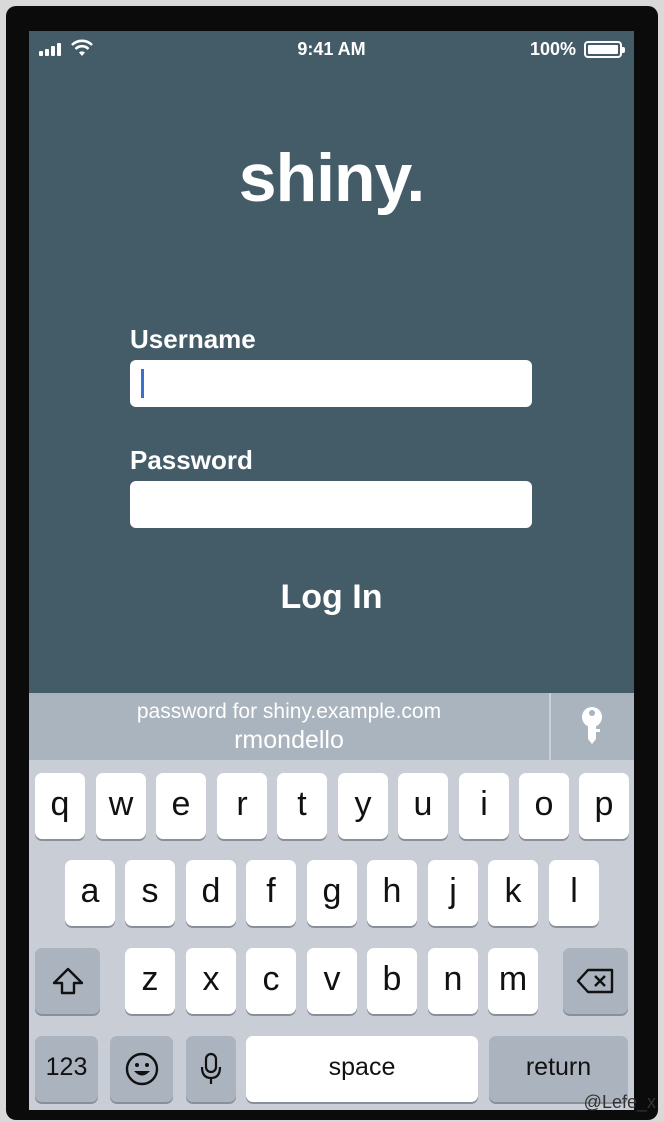 The width and height of the screenshot is (664, 1122). What do you see at coordinates (289, 740) in the screenshot?
I see `autofill-account: rmondello` at bounding box center [289, 740].